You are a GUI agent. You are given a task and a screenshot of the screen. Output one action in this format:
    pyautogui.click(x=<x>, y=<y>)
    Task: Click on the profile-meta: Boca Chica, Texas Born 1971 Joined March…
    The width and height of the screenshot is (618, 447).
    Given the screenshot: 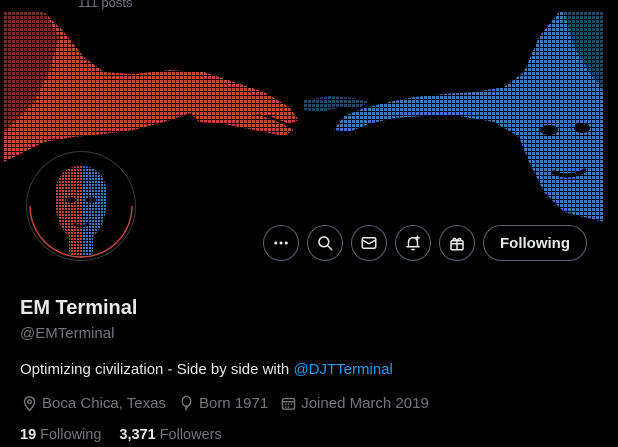 What is the action you would take?
    pyautogui.click(x=225, y=403)
    